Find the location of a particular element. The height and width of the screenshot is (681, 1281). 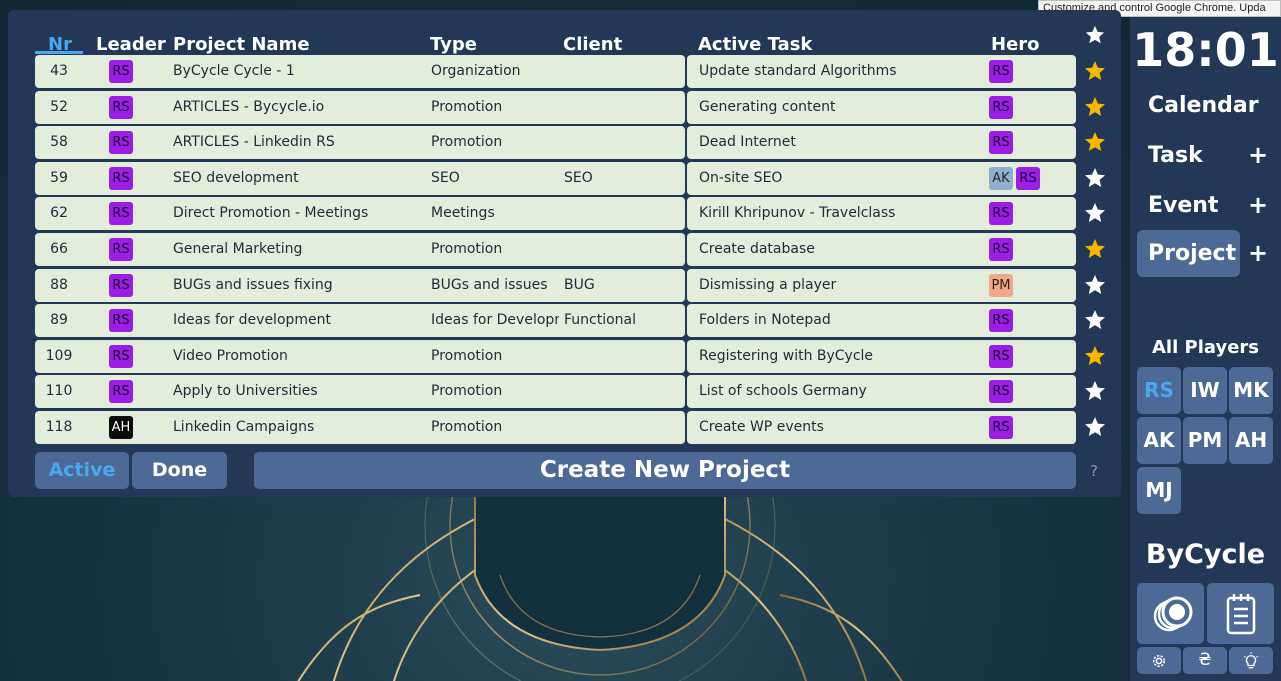

idea-button is located at coordinates (1251, 660).